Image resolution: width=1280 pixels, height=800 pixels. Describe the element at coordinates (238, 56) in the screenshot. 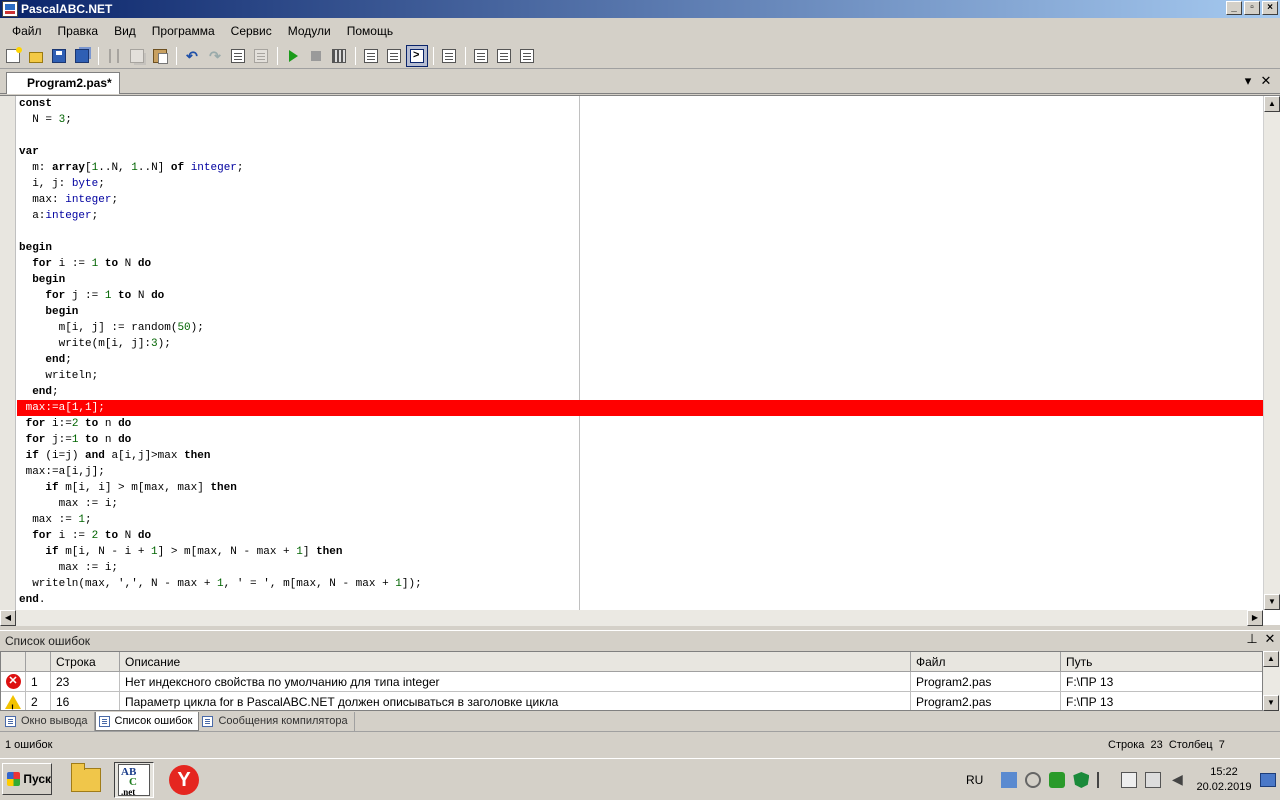

I see `find-button` at that location.